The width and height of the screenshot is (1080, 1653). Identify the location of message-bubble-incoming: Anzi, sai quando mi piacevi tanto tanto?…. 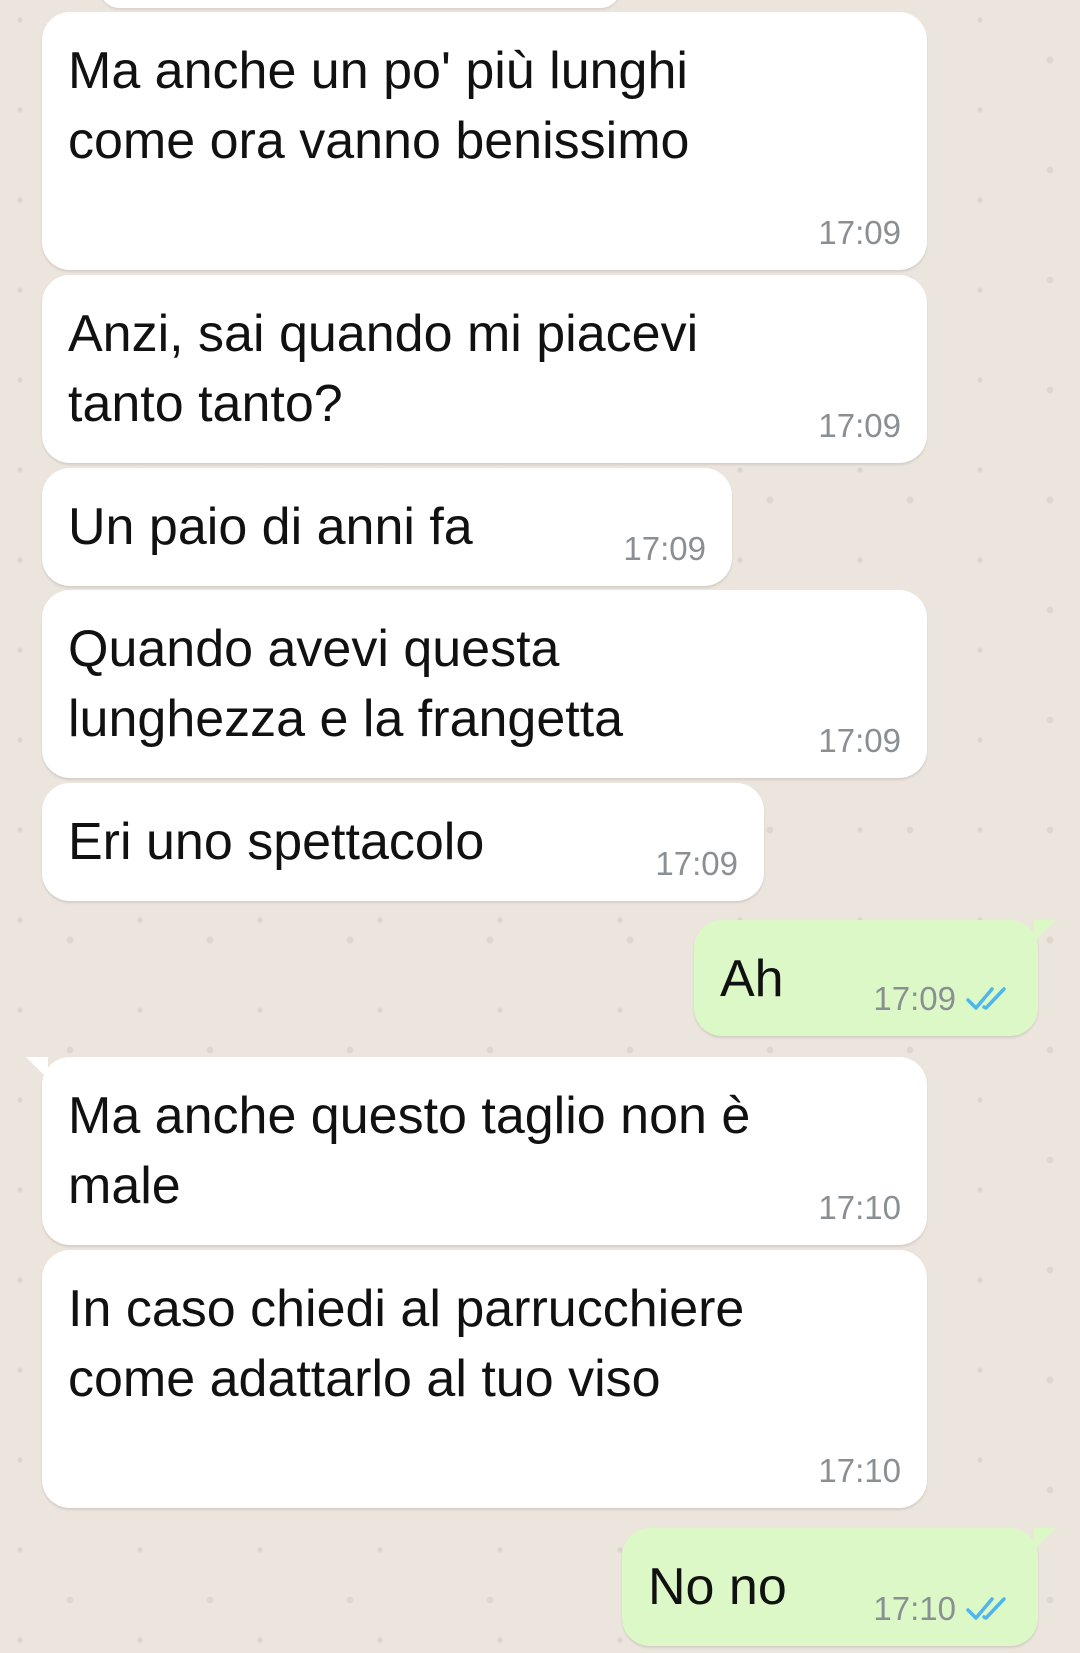
(484, 369).